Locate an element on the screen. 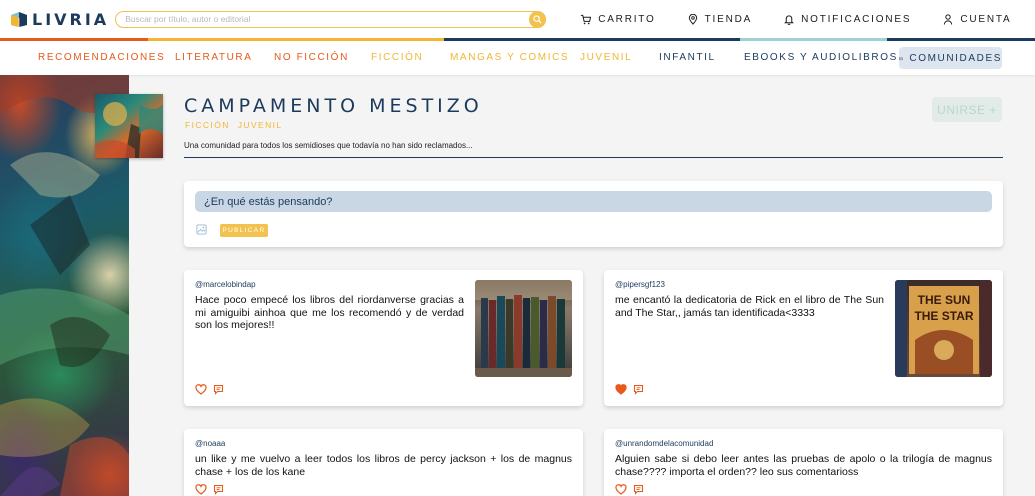 The height and width of the screenshot is (496, 1035). post-input is located at coordinates (593, 201).